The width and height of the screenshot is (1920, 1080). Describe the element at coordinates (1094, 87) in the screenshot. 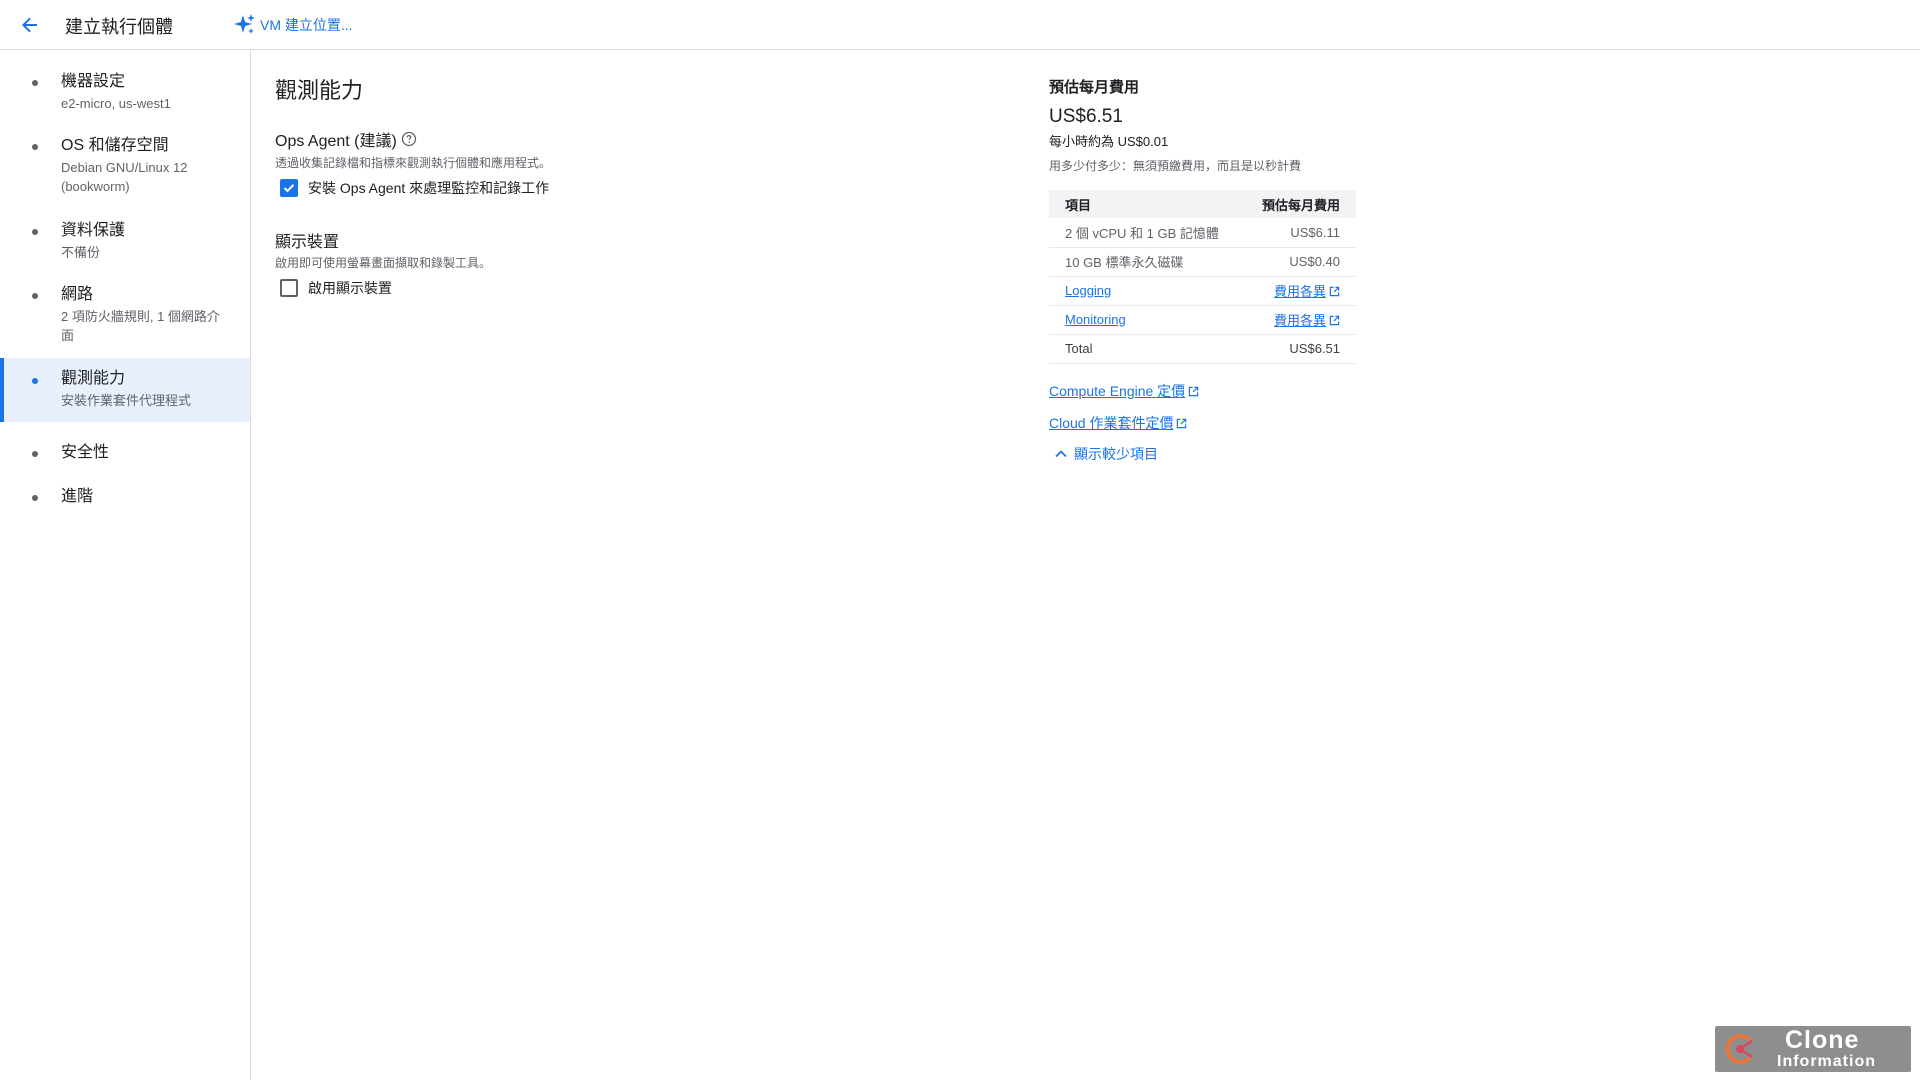

I see `cost-panel-title: 預估每月費用` at that location.